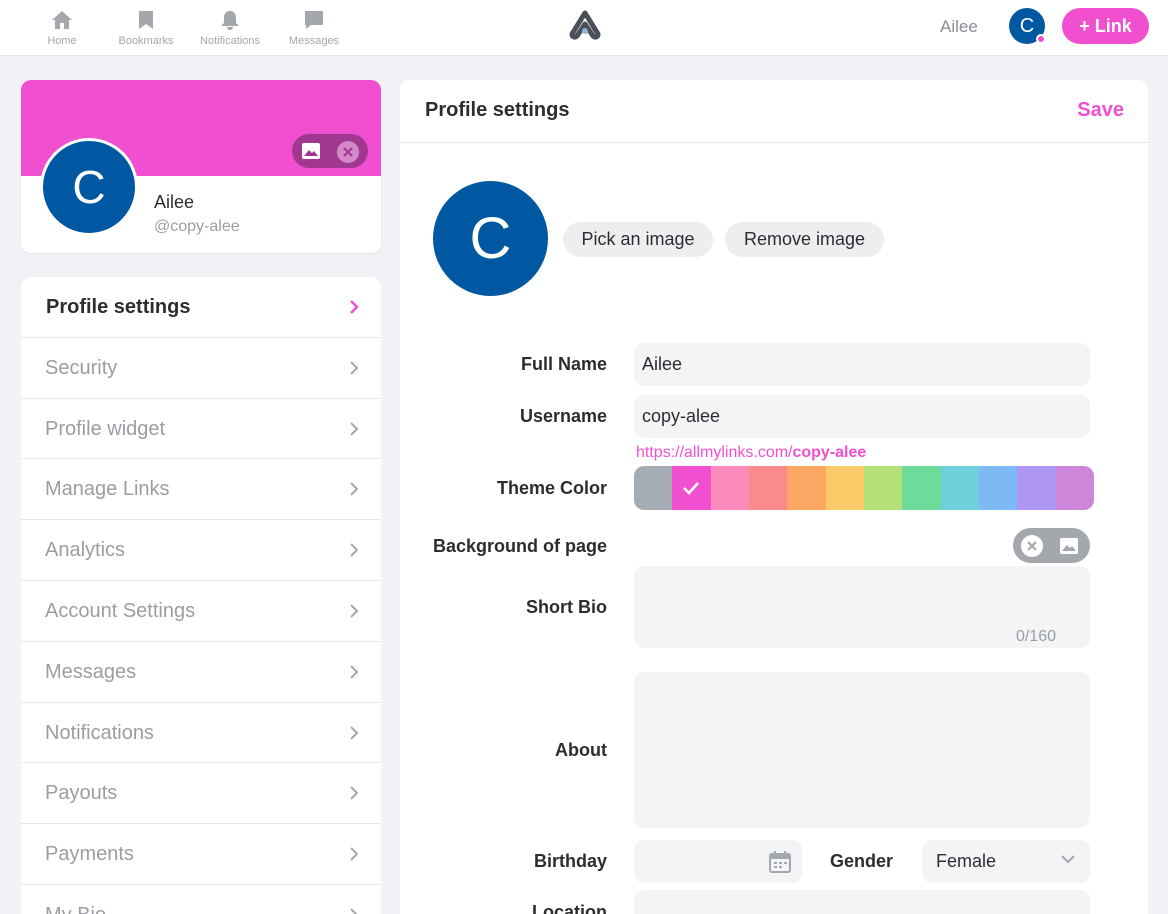  What do you see at coordinates (85, 550) in the screenshot?
I see `sidebar-item-label: Analytics` at bounding box center [85, 550].